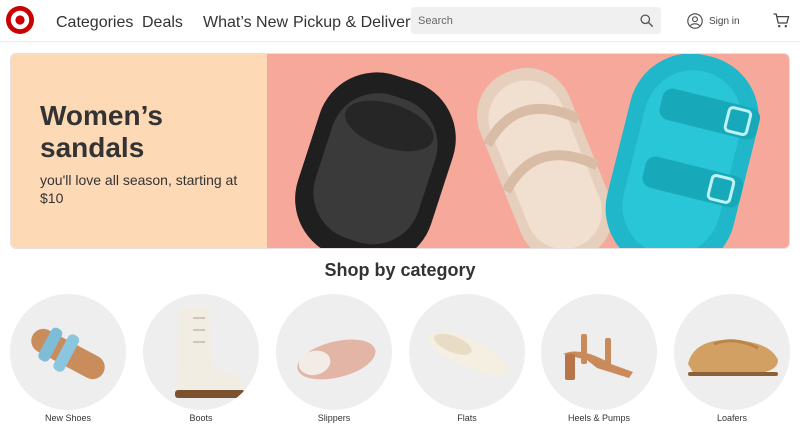  Describe the element at coordinates (599, 418) in the screenshot. I see `category-label: Heels & Pumps` at that location.